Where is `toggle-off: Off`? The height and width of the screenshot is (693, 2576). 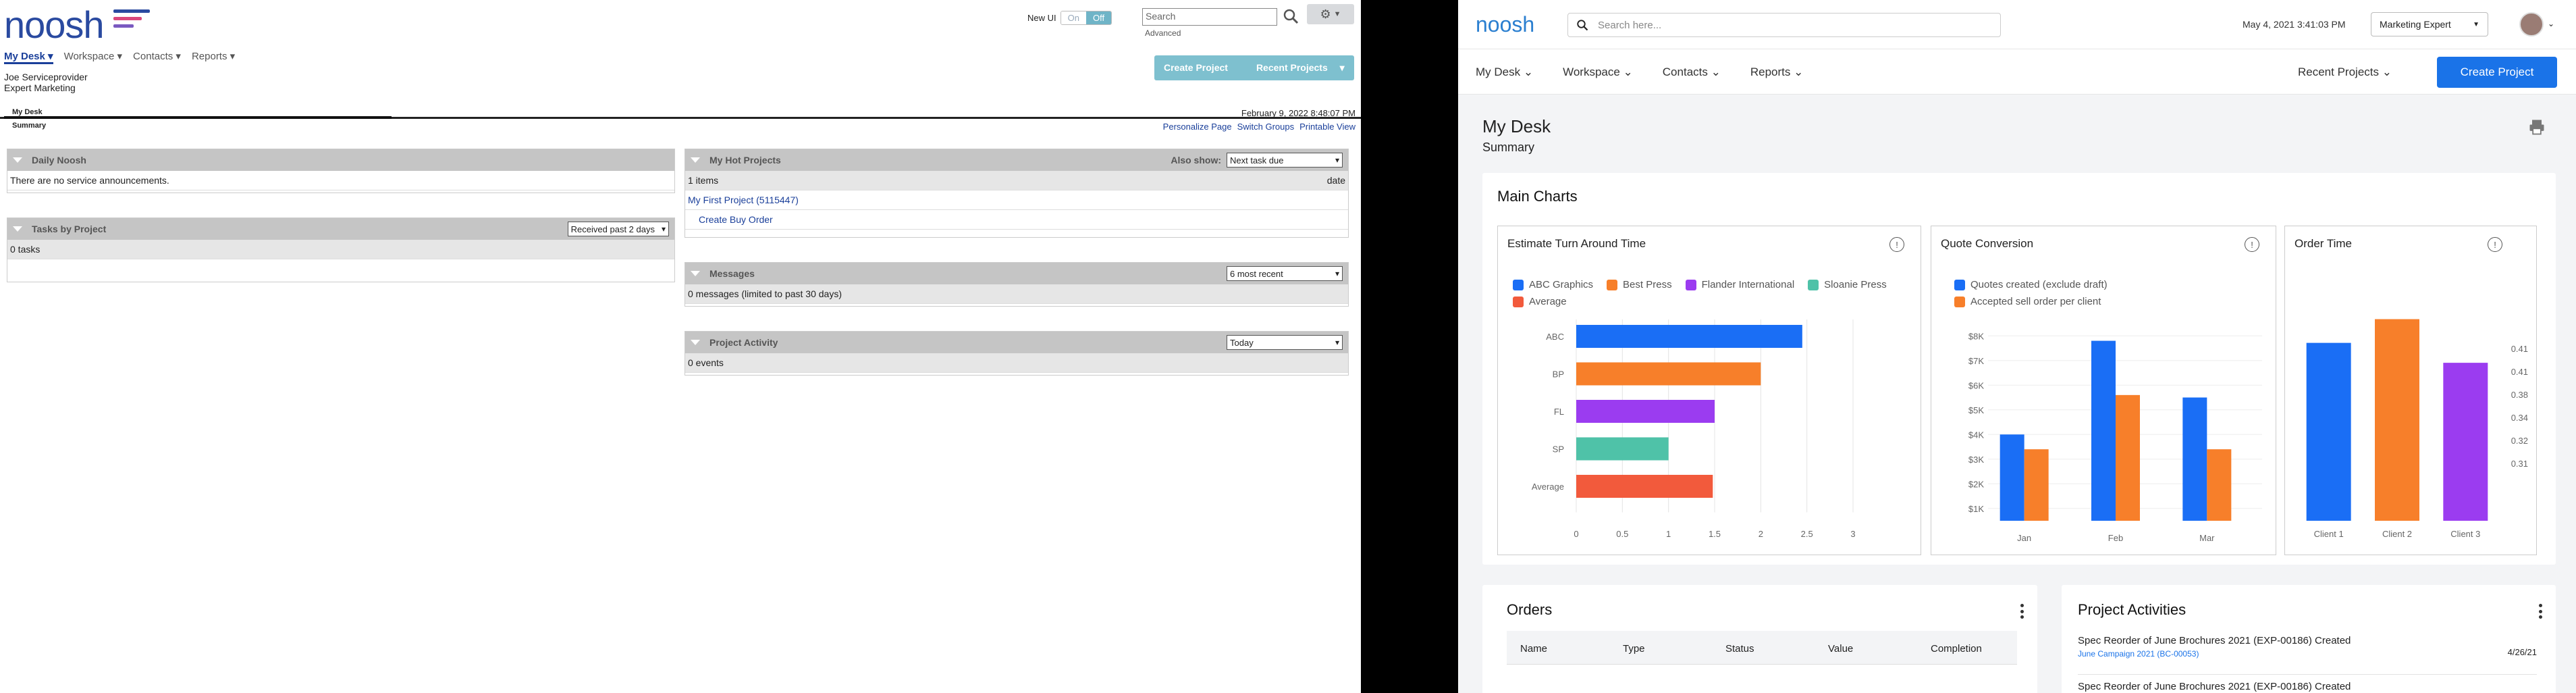
toggle-off: Off is located at coordinates (1098, 17).